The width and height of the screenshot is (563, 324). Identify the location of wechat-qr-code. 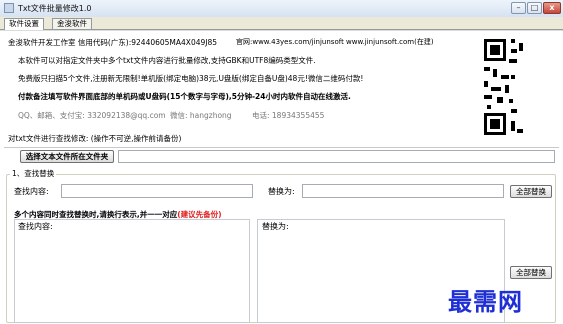
(520, 90).